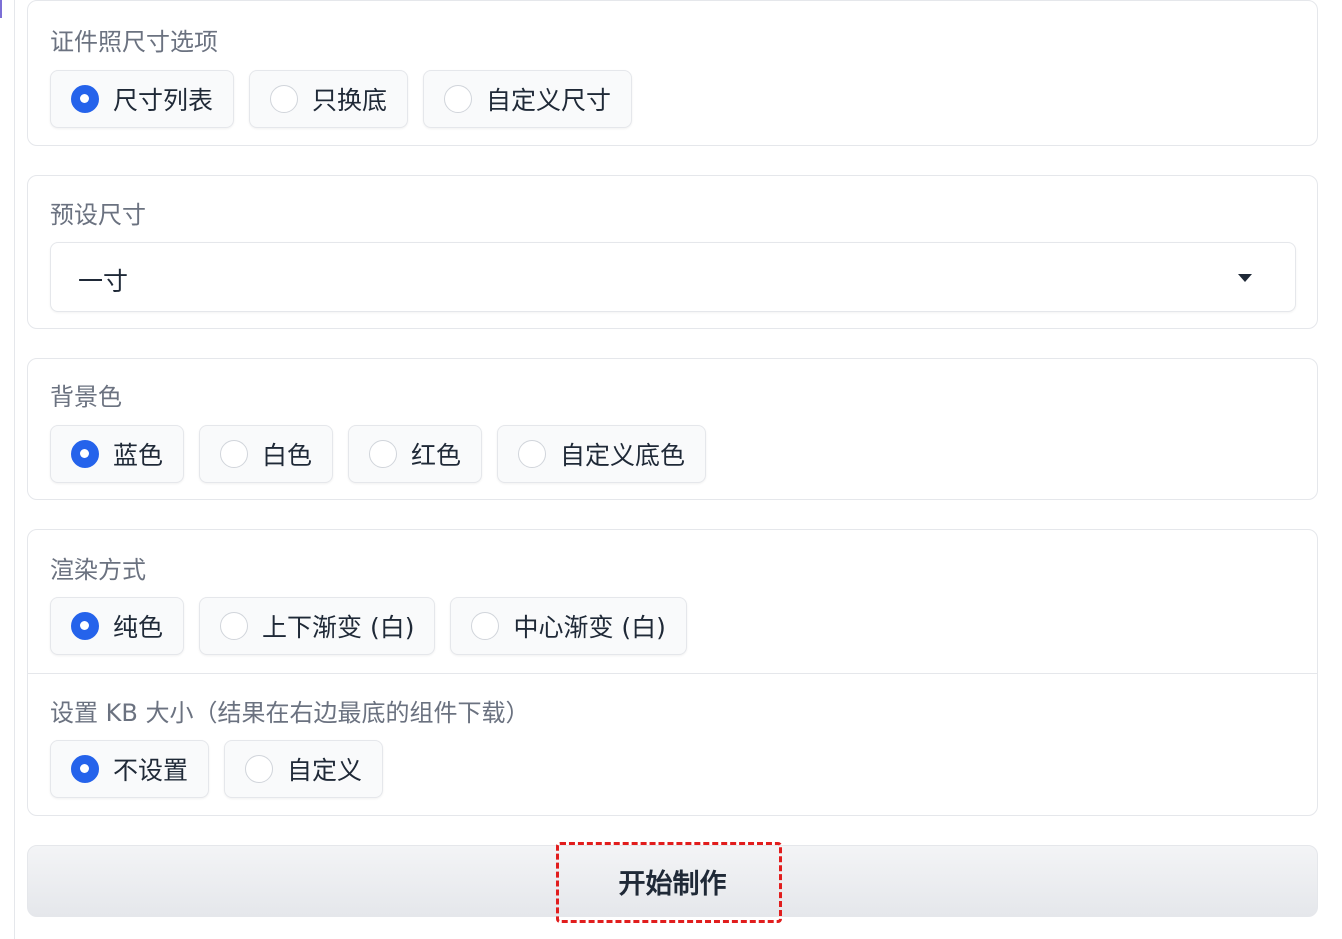 The width and height of the screenshot is (1342, 939). I want to click on option-solid-label: 纯色, so click(138, 627).